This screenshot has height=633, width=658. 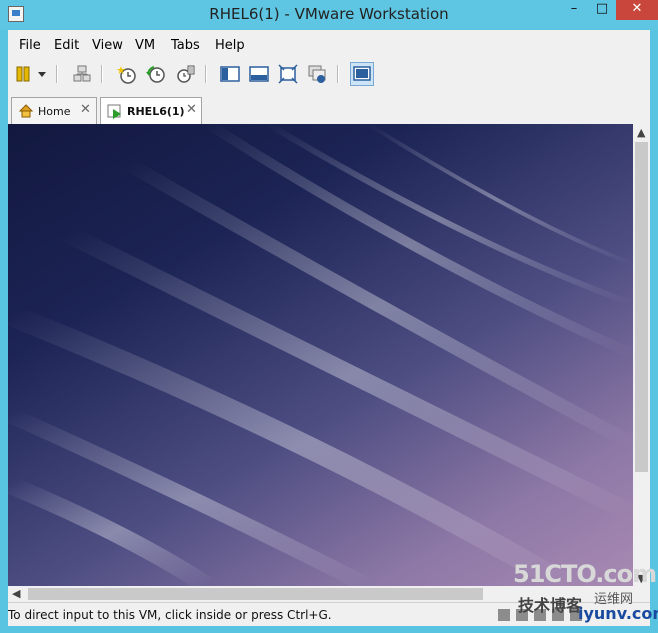 What do you see at coordinates (329, 109) in the screenshot?
I see `tab-bar: Home ✕ RHEL6(1) ✕` at bounding box center [329, 109].